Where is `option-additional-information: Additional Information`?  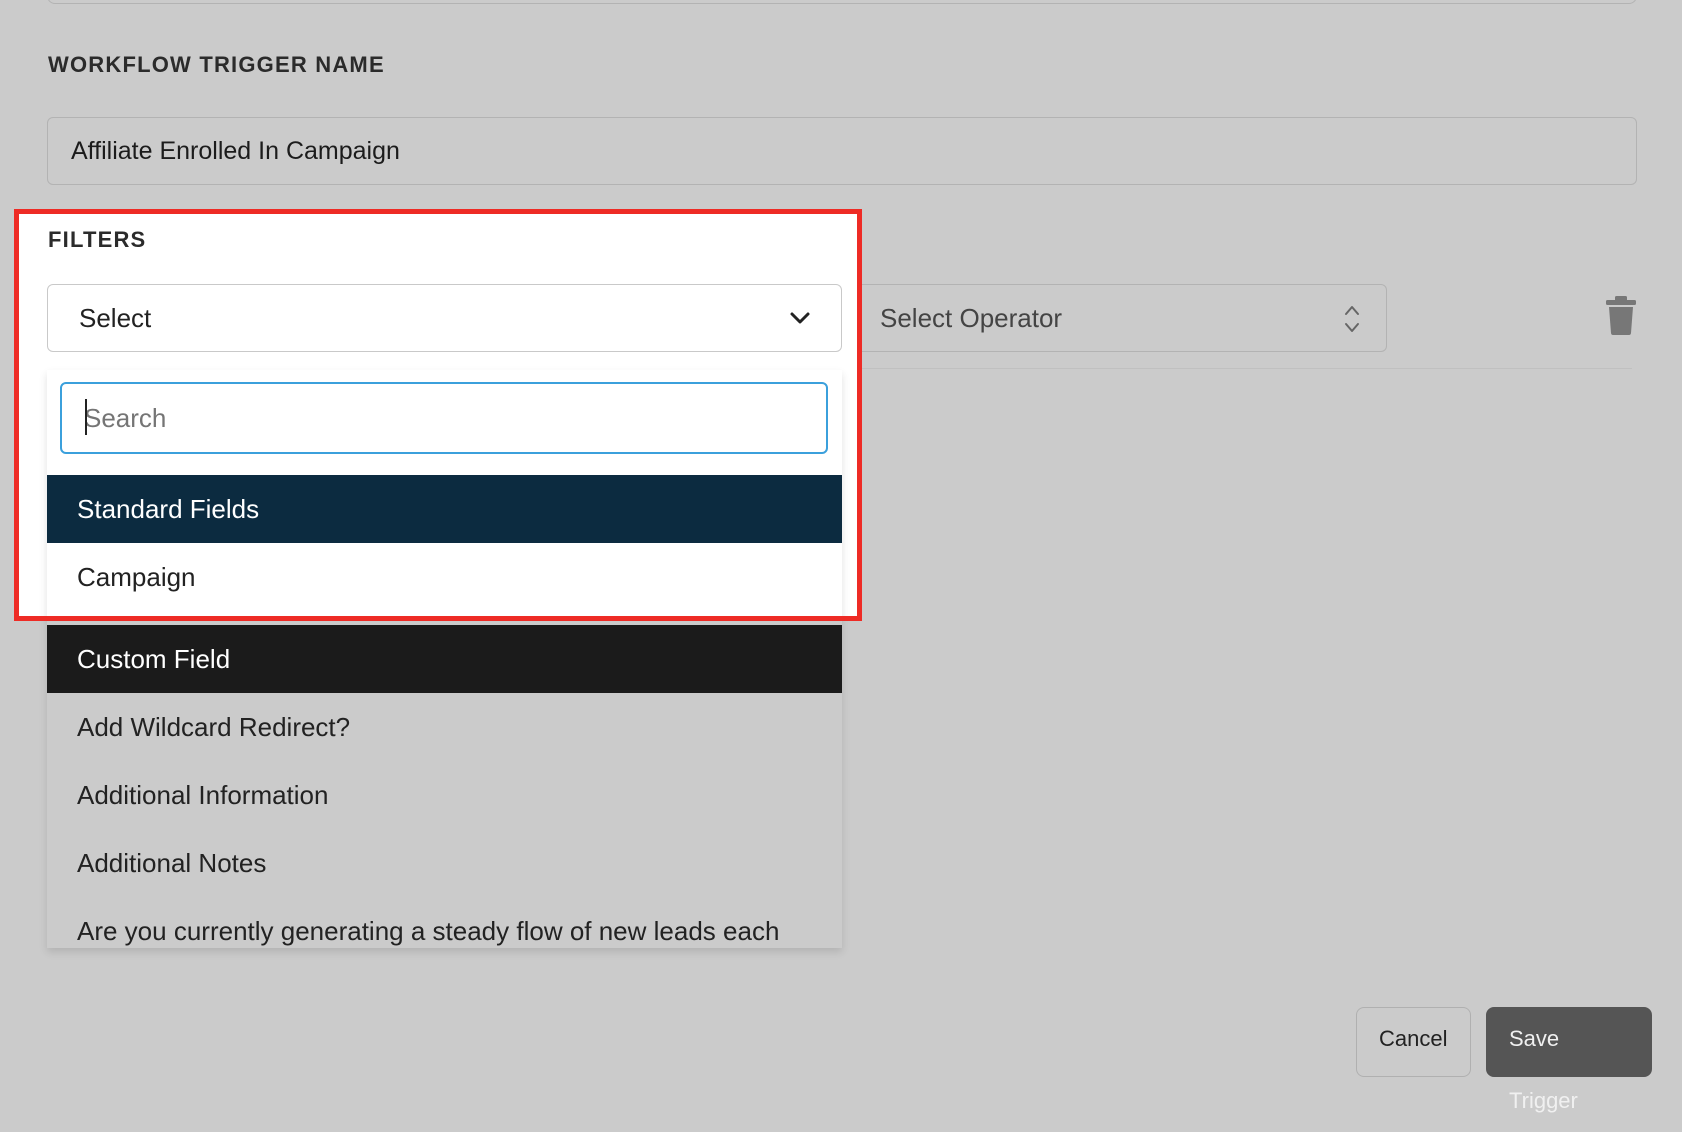 option-additional-information: Additional Information is located at coordinates (444, 795).